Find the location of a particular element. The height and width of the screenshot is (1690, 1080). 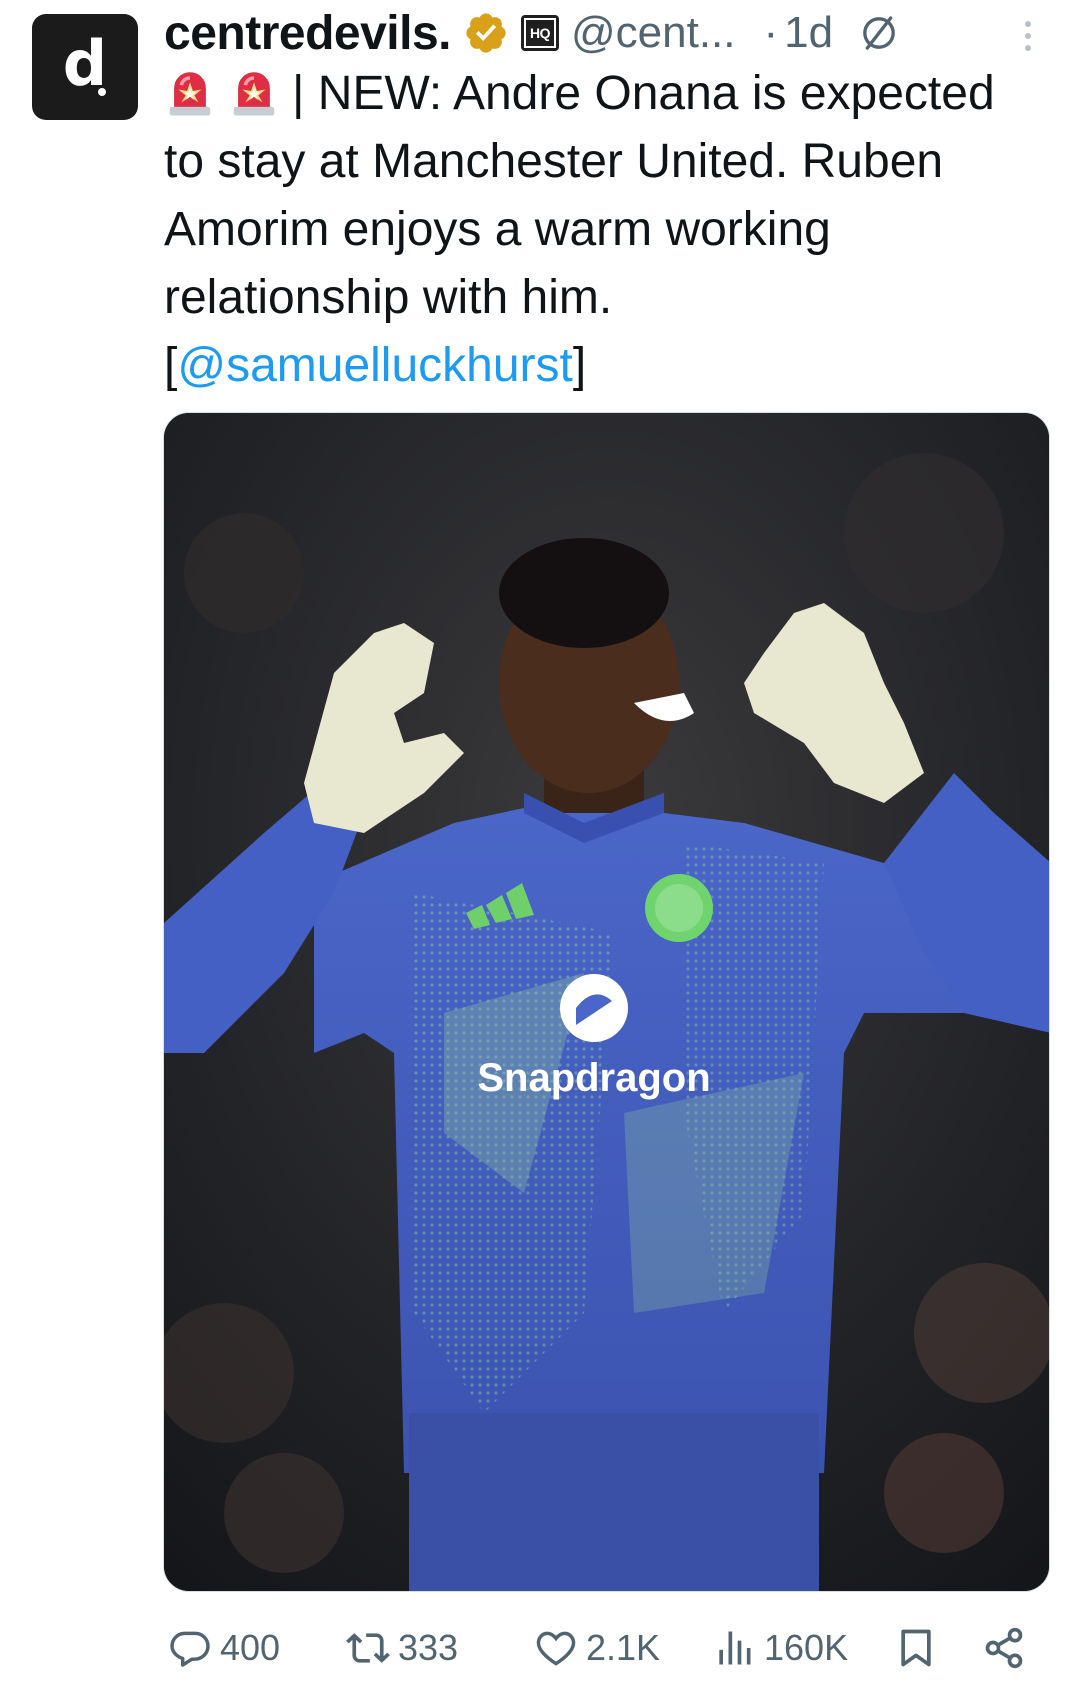

mention-link: @samuelluckhurst is located at coordinates (375, 365).